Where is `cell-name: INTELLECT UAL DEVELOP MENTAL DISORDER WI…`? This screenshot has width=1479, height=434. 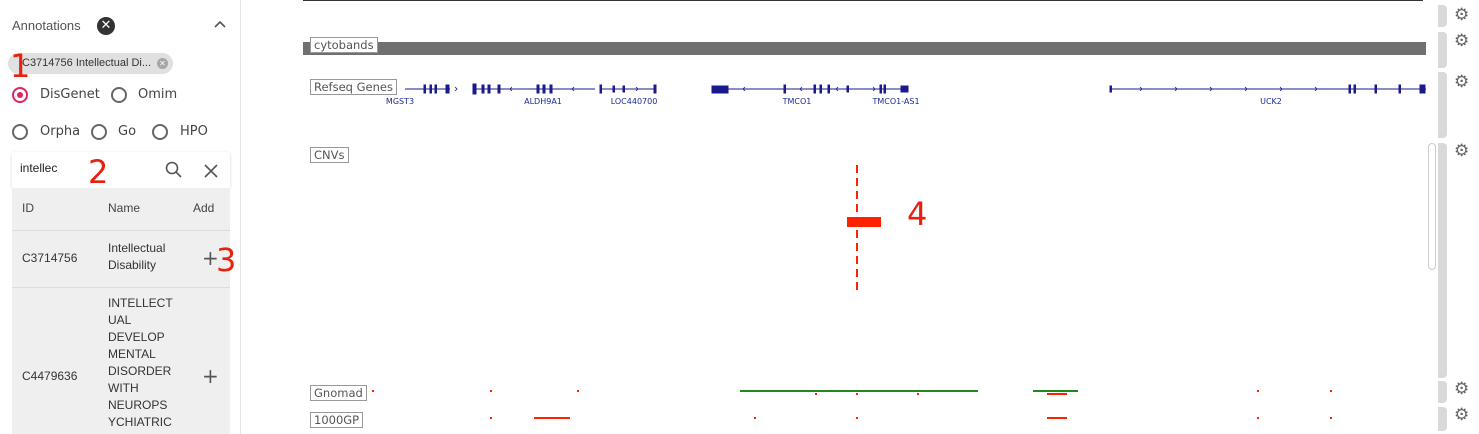 cell-name: INTELLECT UAL DEVELOP MENTAL DISORDER WI… is located at coordinates (140, 363).